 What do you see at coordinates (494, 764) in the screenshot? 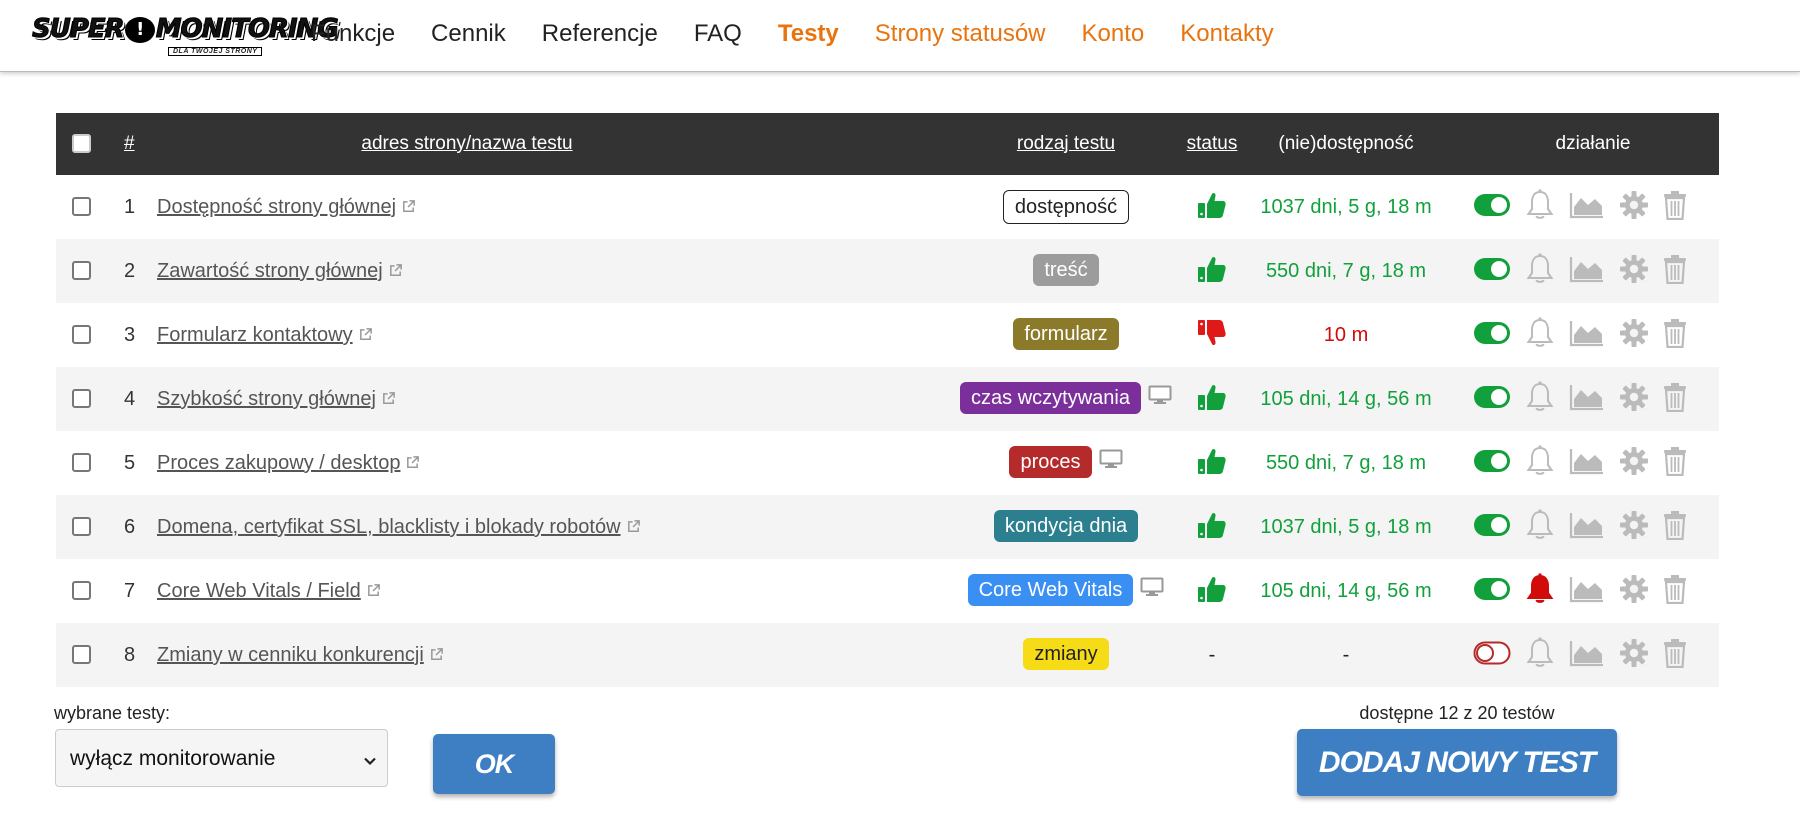
I see `ok-button: OK` at bounding box center [494, 764].